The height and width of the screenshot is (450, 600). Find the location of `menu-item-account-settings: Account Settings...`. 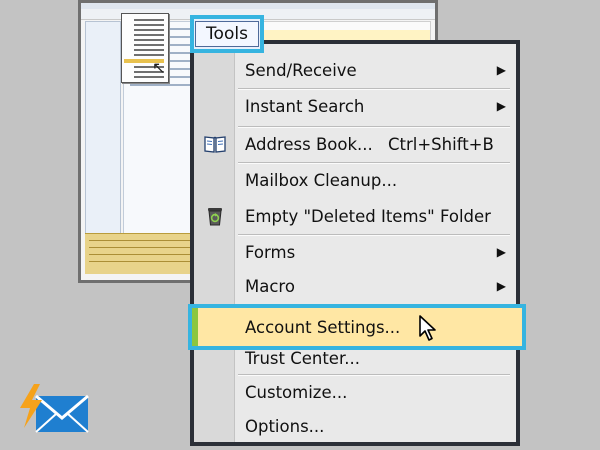

menu-item-account-settings: Account Settings... is located at coordinates (357, 327).